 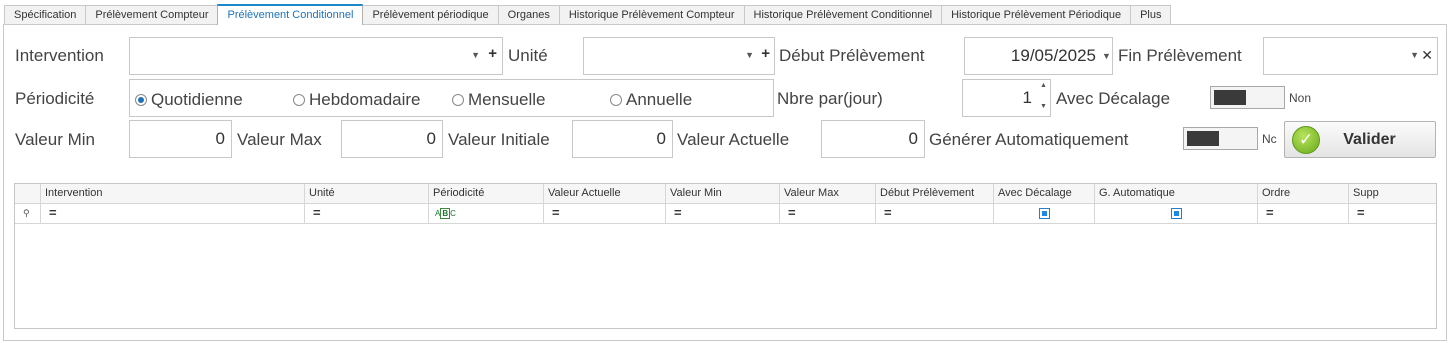 I want to click on tab-plus: Plus, so click(x=1151, y=15).